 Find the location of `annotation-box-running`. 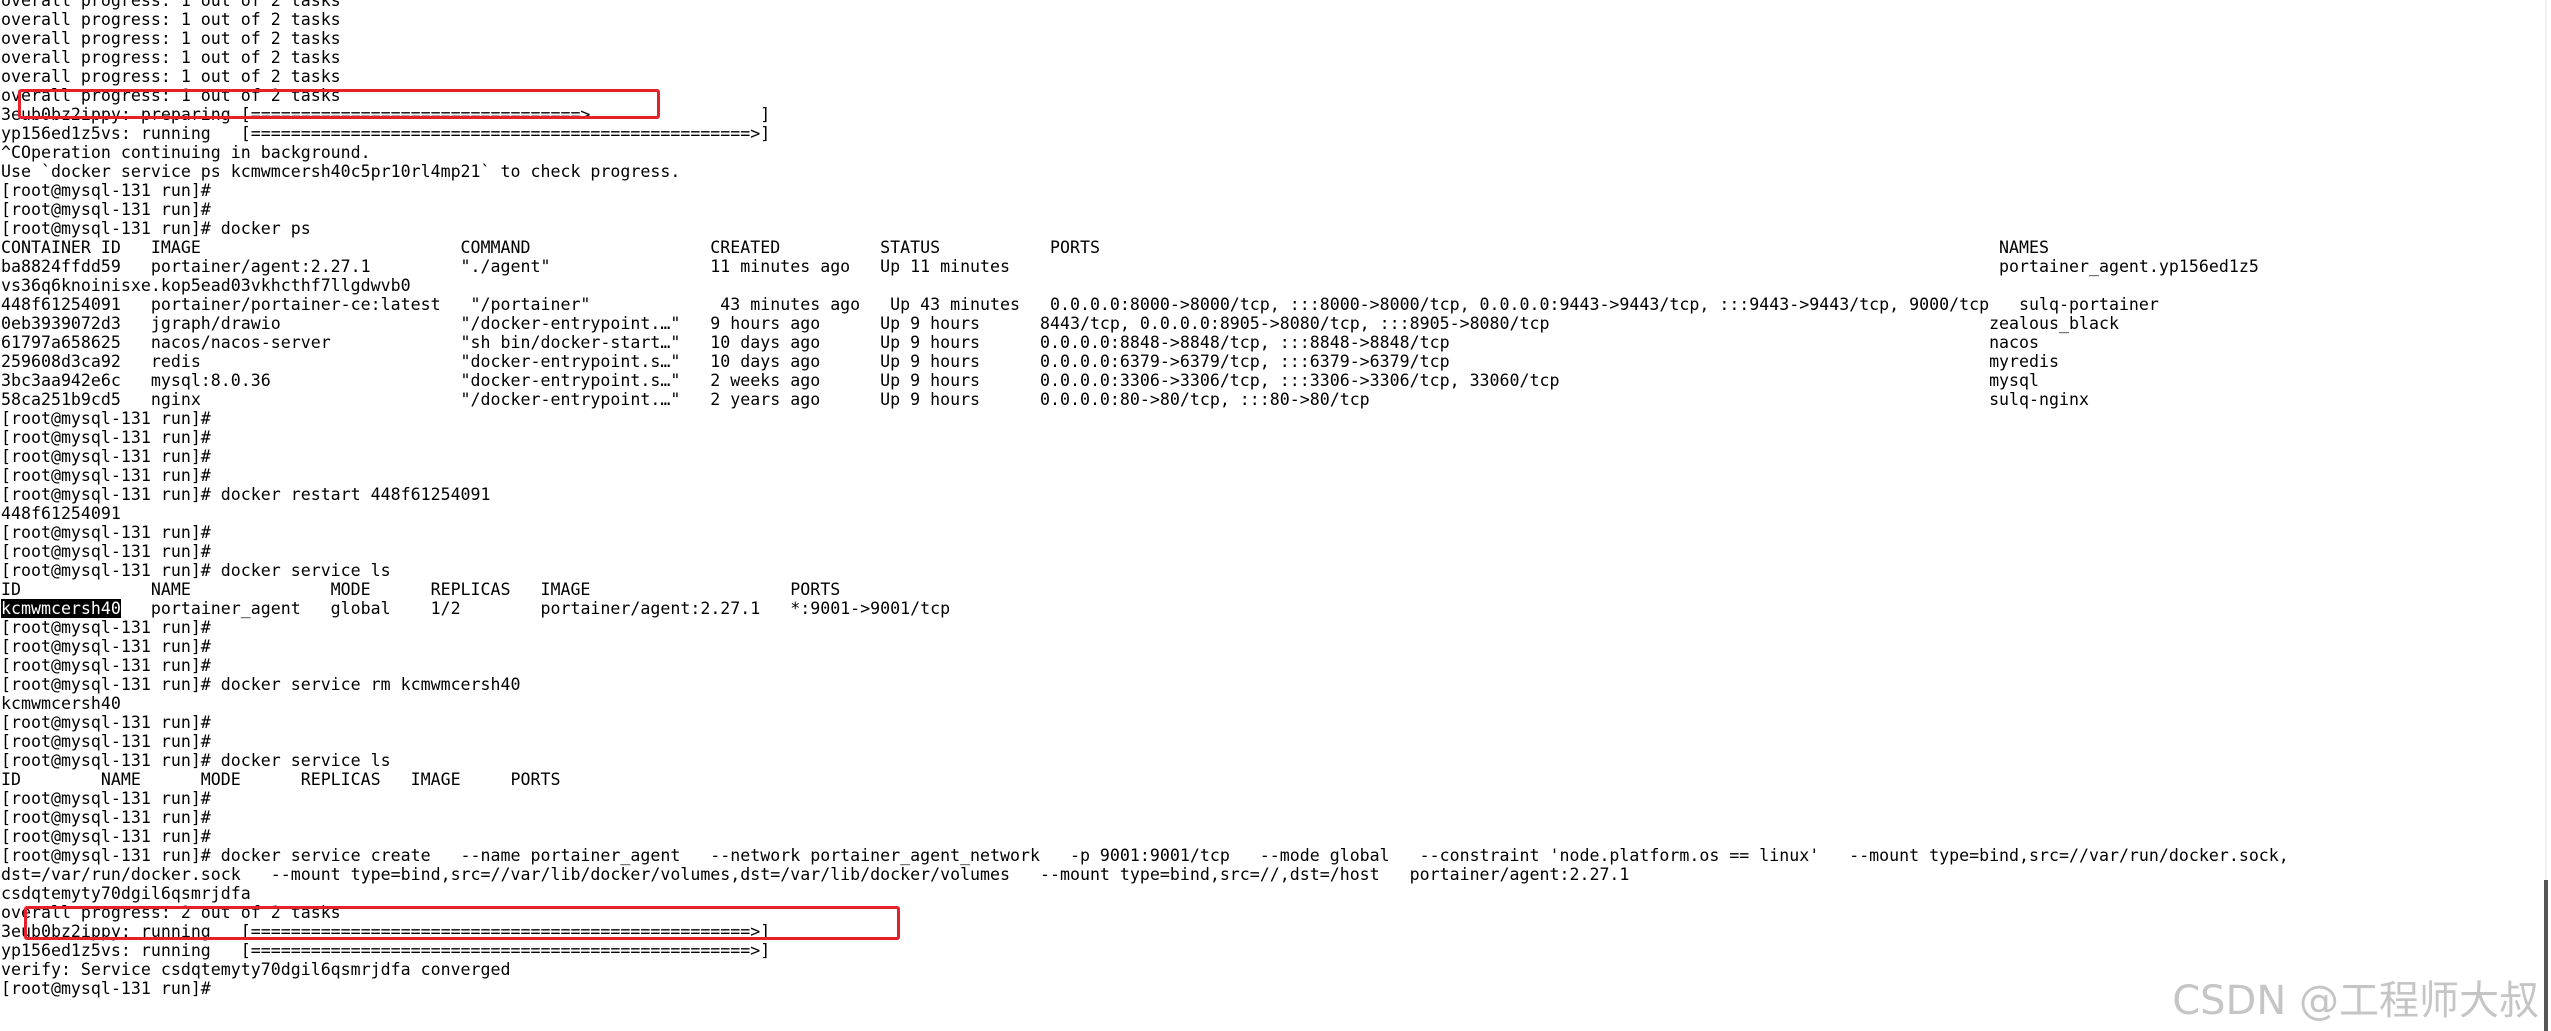

annotation-box-running is located at coordinates (462, 923).